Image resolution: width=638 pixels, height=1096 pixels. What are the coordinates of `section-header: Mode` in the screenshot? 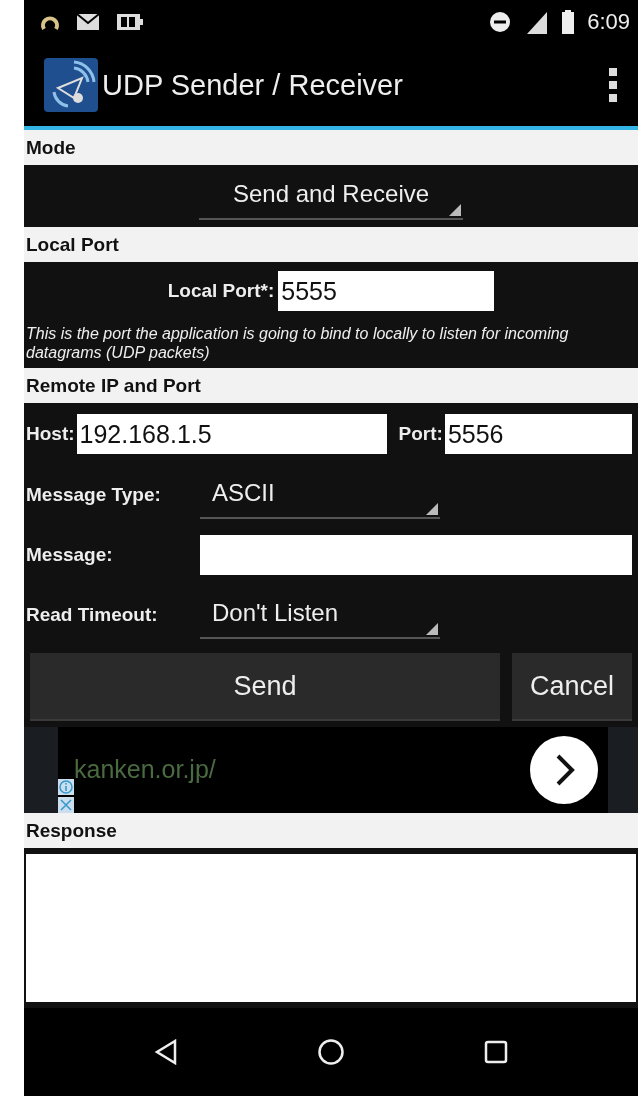 It's located at (331, 147).